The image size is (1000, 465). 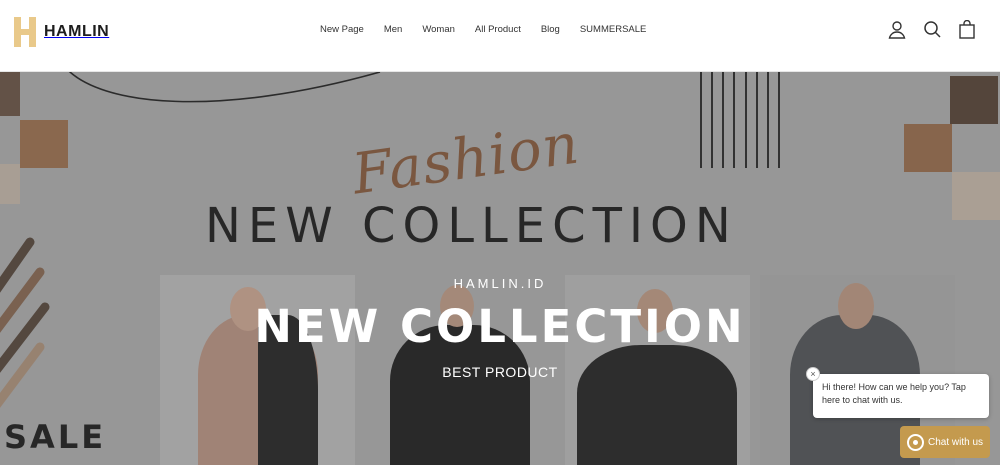 I want to click on nav-blog: Blog, so click(x=550, y=29).